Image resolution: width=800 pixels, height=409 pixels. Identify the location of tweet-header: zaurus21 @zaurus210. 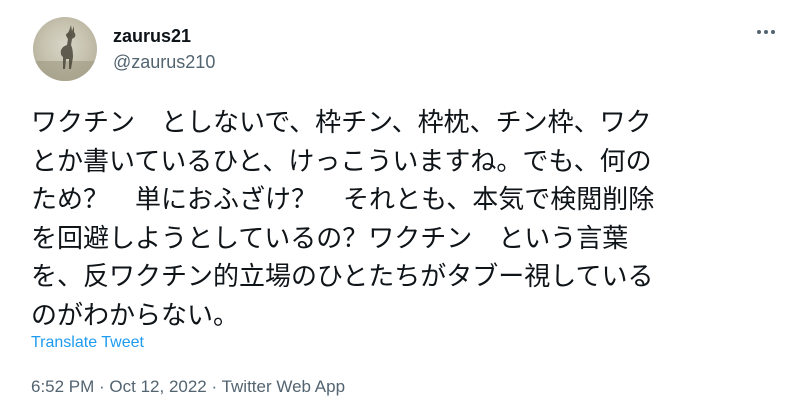
(124, 49).